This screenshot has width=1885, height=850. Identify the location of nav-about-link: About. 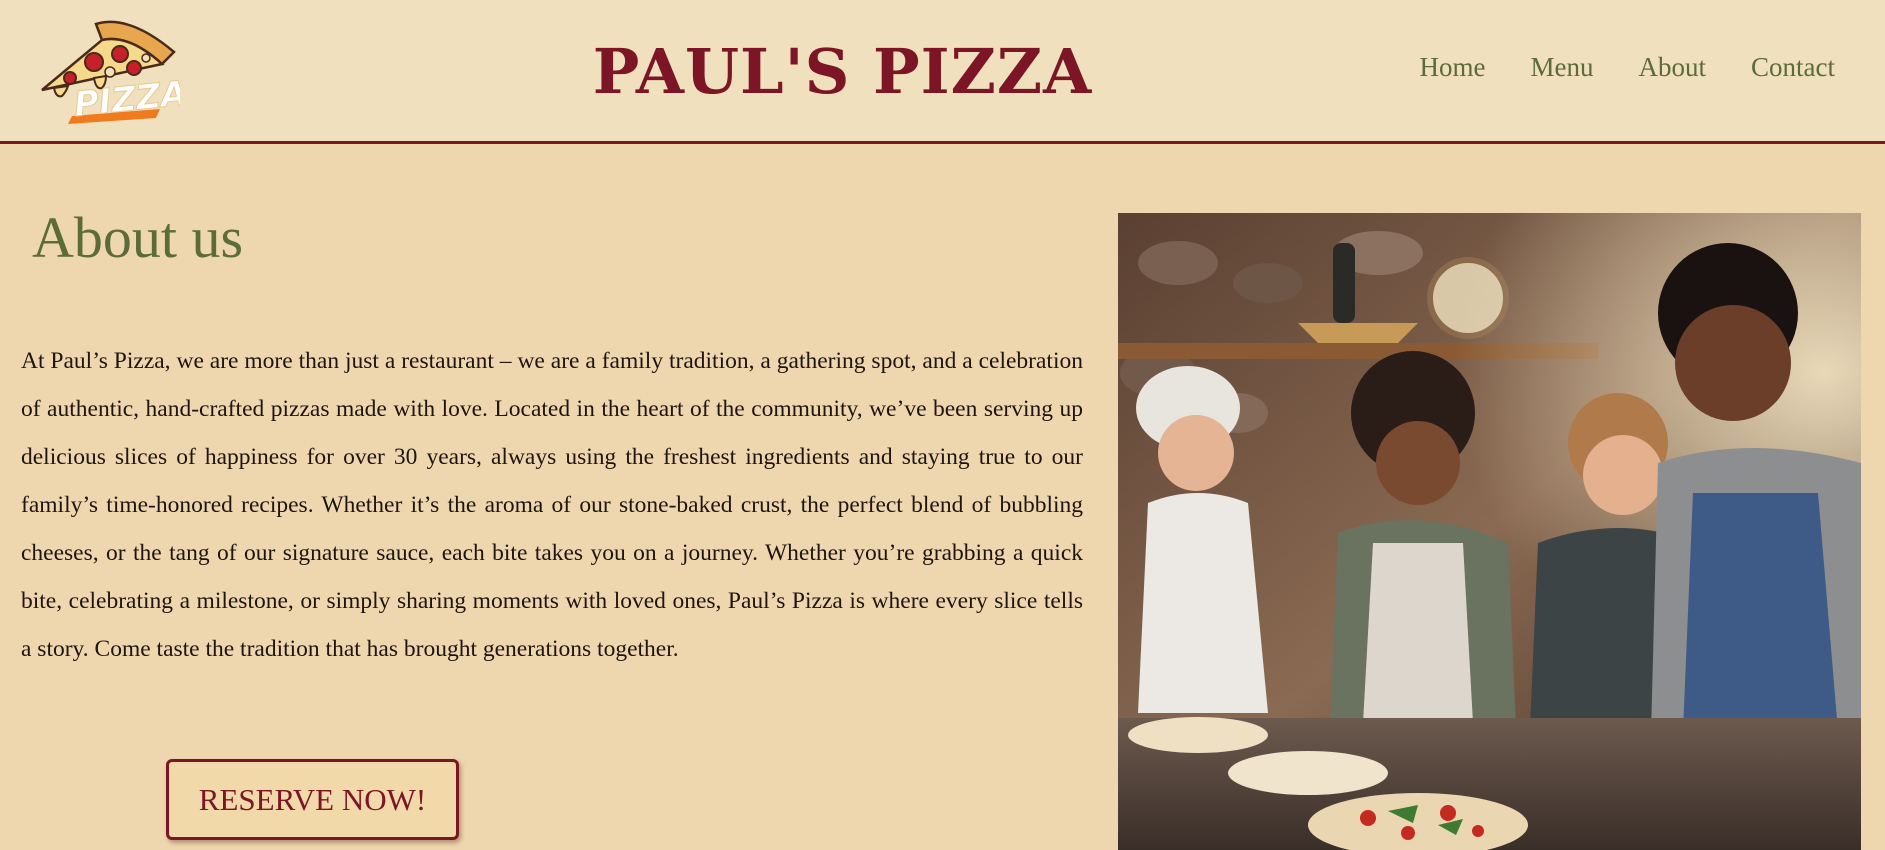
(1673, 67).